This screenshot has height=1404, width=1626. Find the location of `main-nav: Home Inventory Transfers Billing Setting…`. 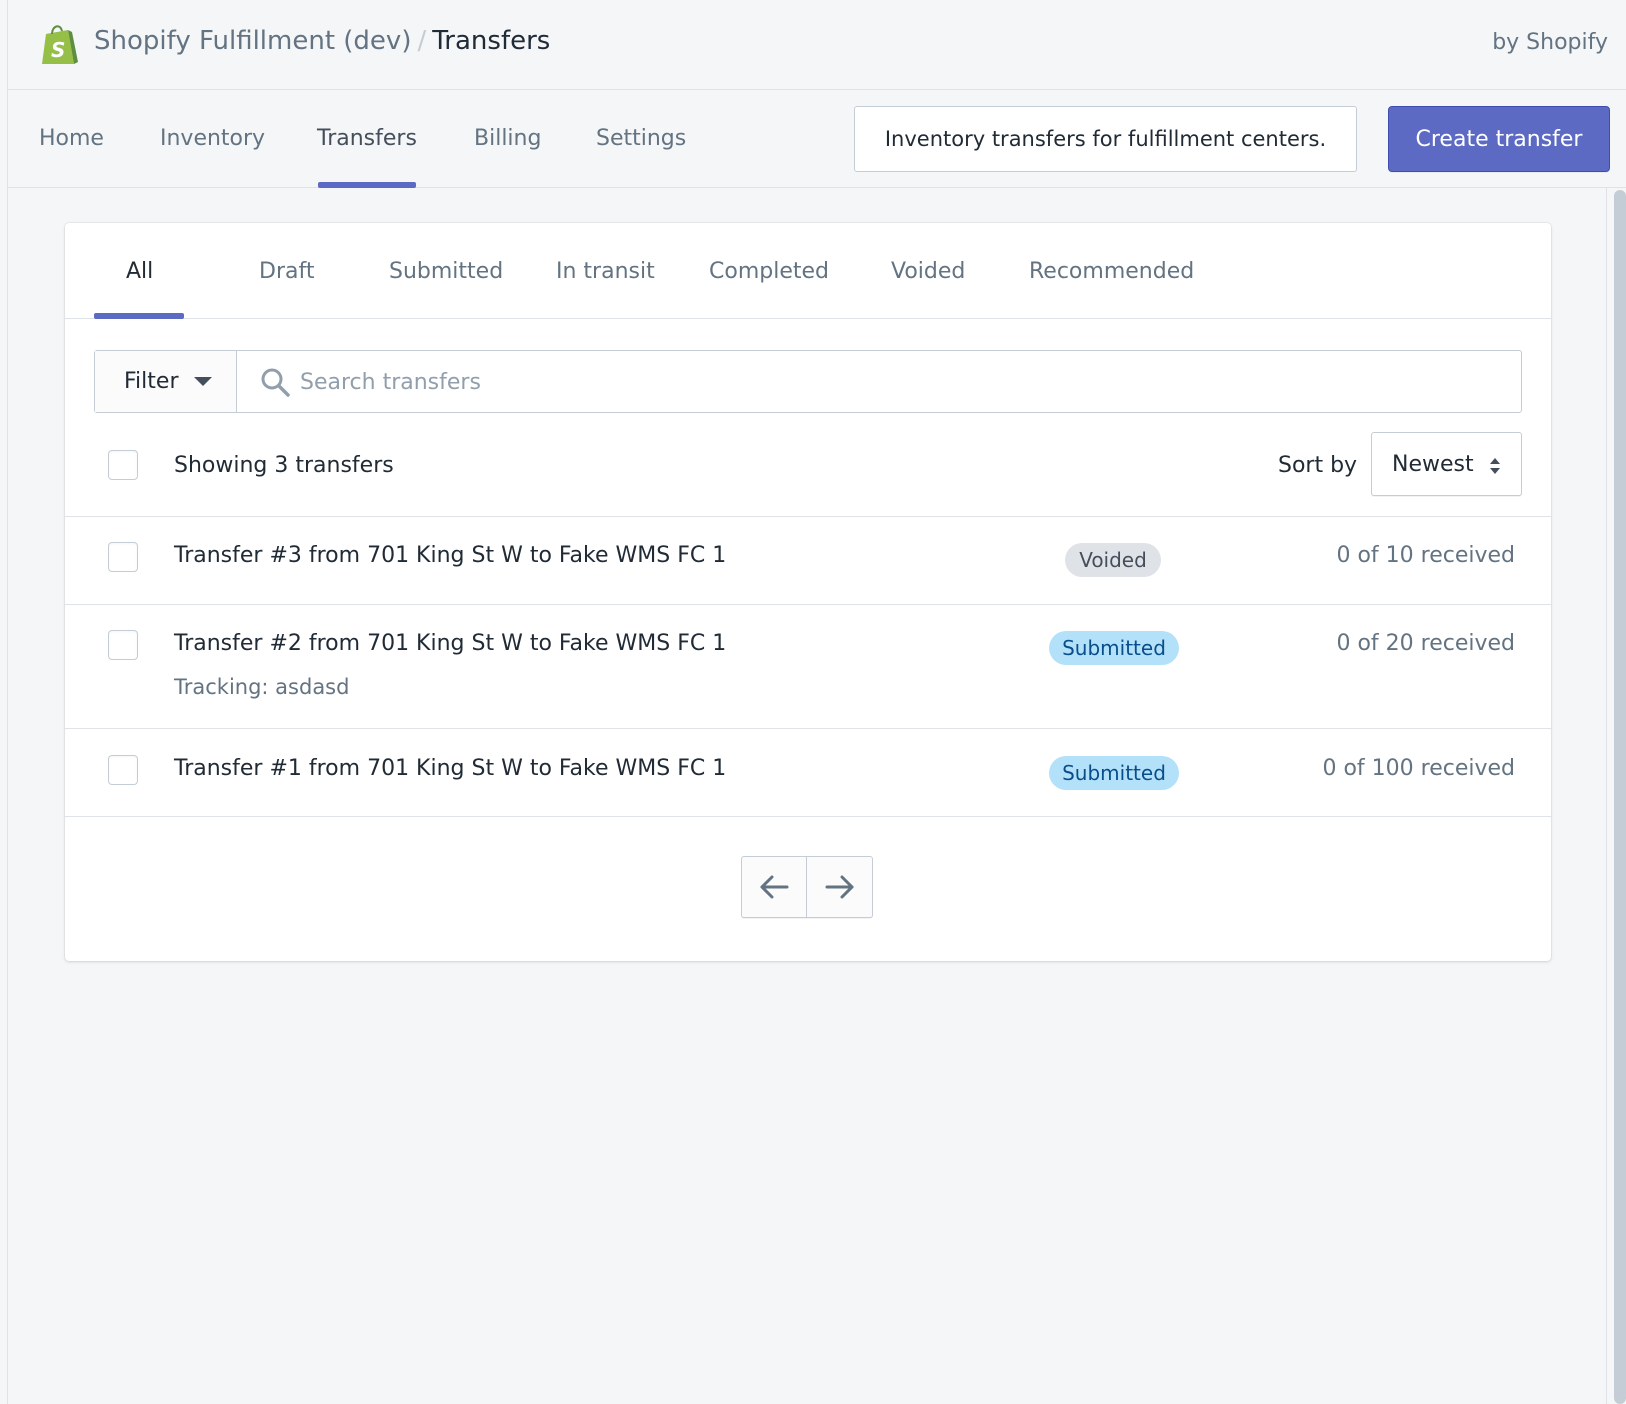

main-nav: Home Inventory Transfers Billing Setting… is located at coordinates (817, 139).